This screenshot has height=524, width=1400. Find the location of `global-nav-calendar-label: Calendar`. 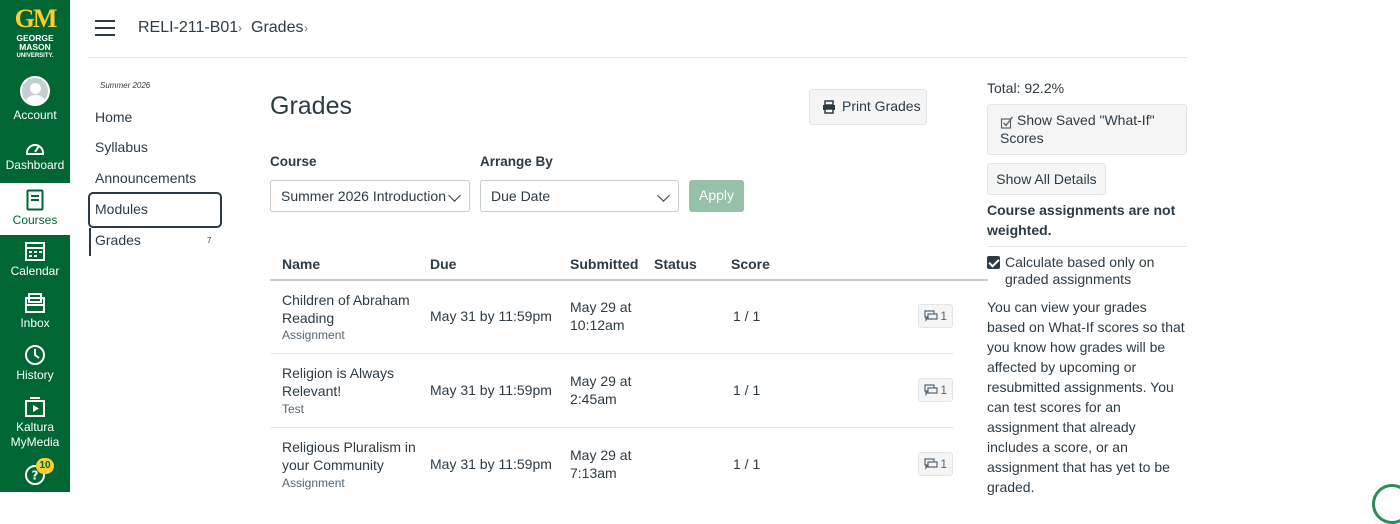

global-nav-calendar-label: Calendar is located at coordinates (35, 271).